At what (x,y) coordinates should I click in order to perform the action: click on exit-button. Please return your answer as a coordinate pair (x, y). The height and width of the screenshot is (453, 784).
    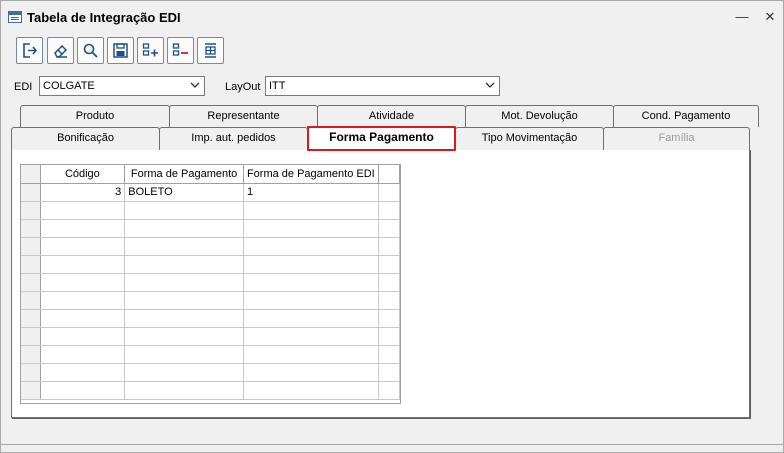
    Looking at the image, I should click on (29, 50).